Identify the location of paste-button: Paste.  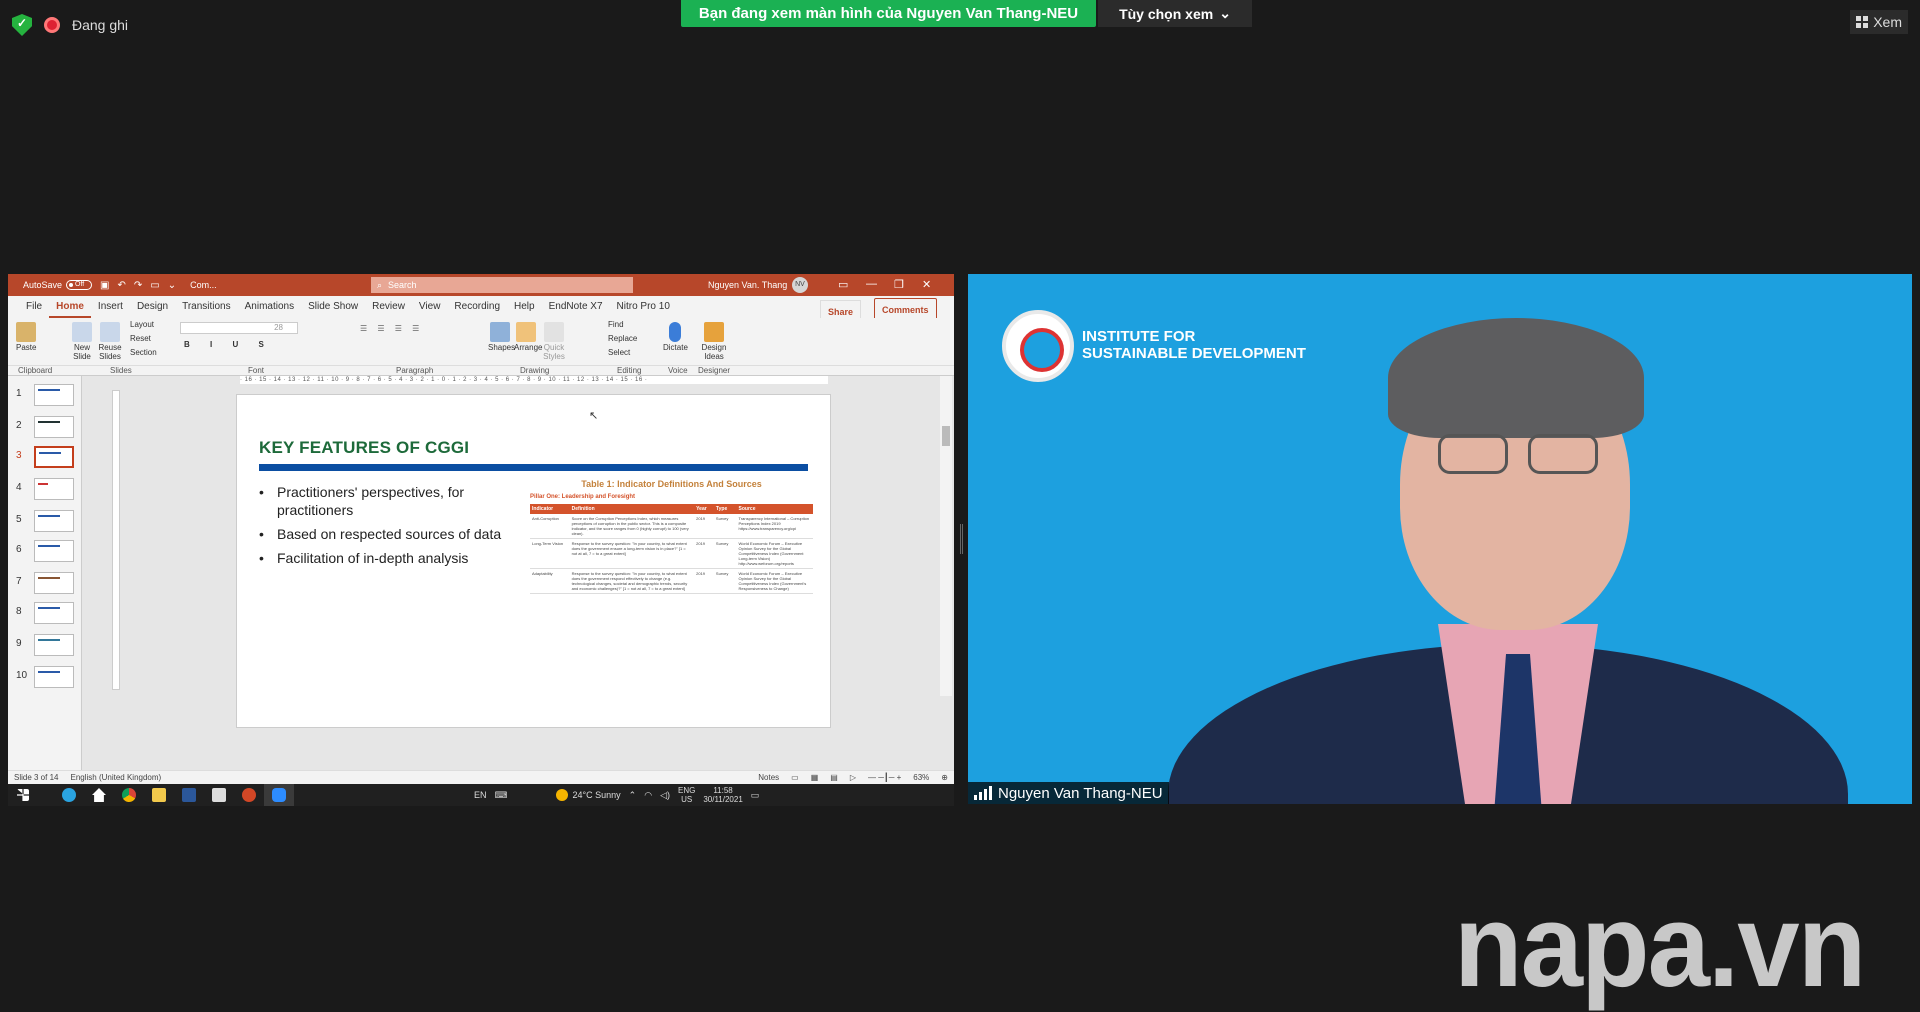
(26, 337).